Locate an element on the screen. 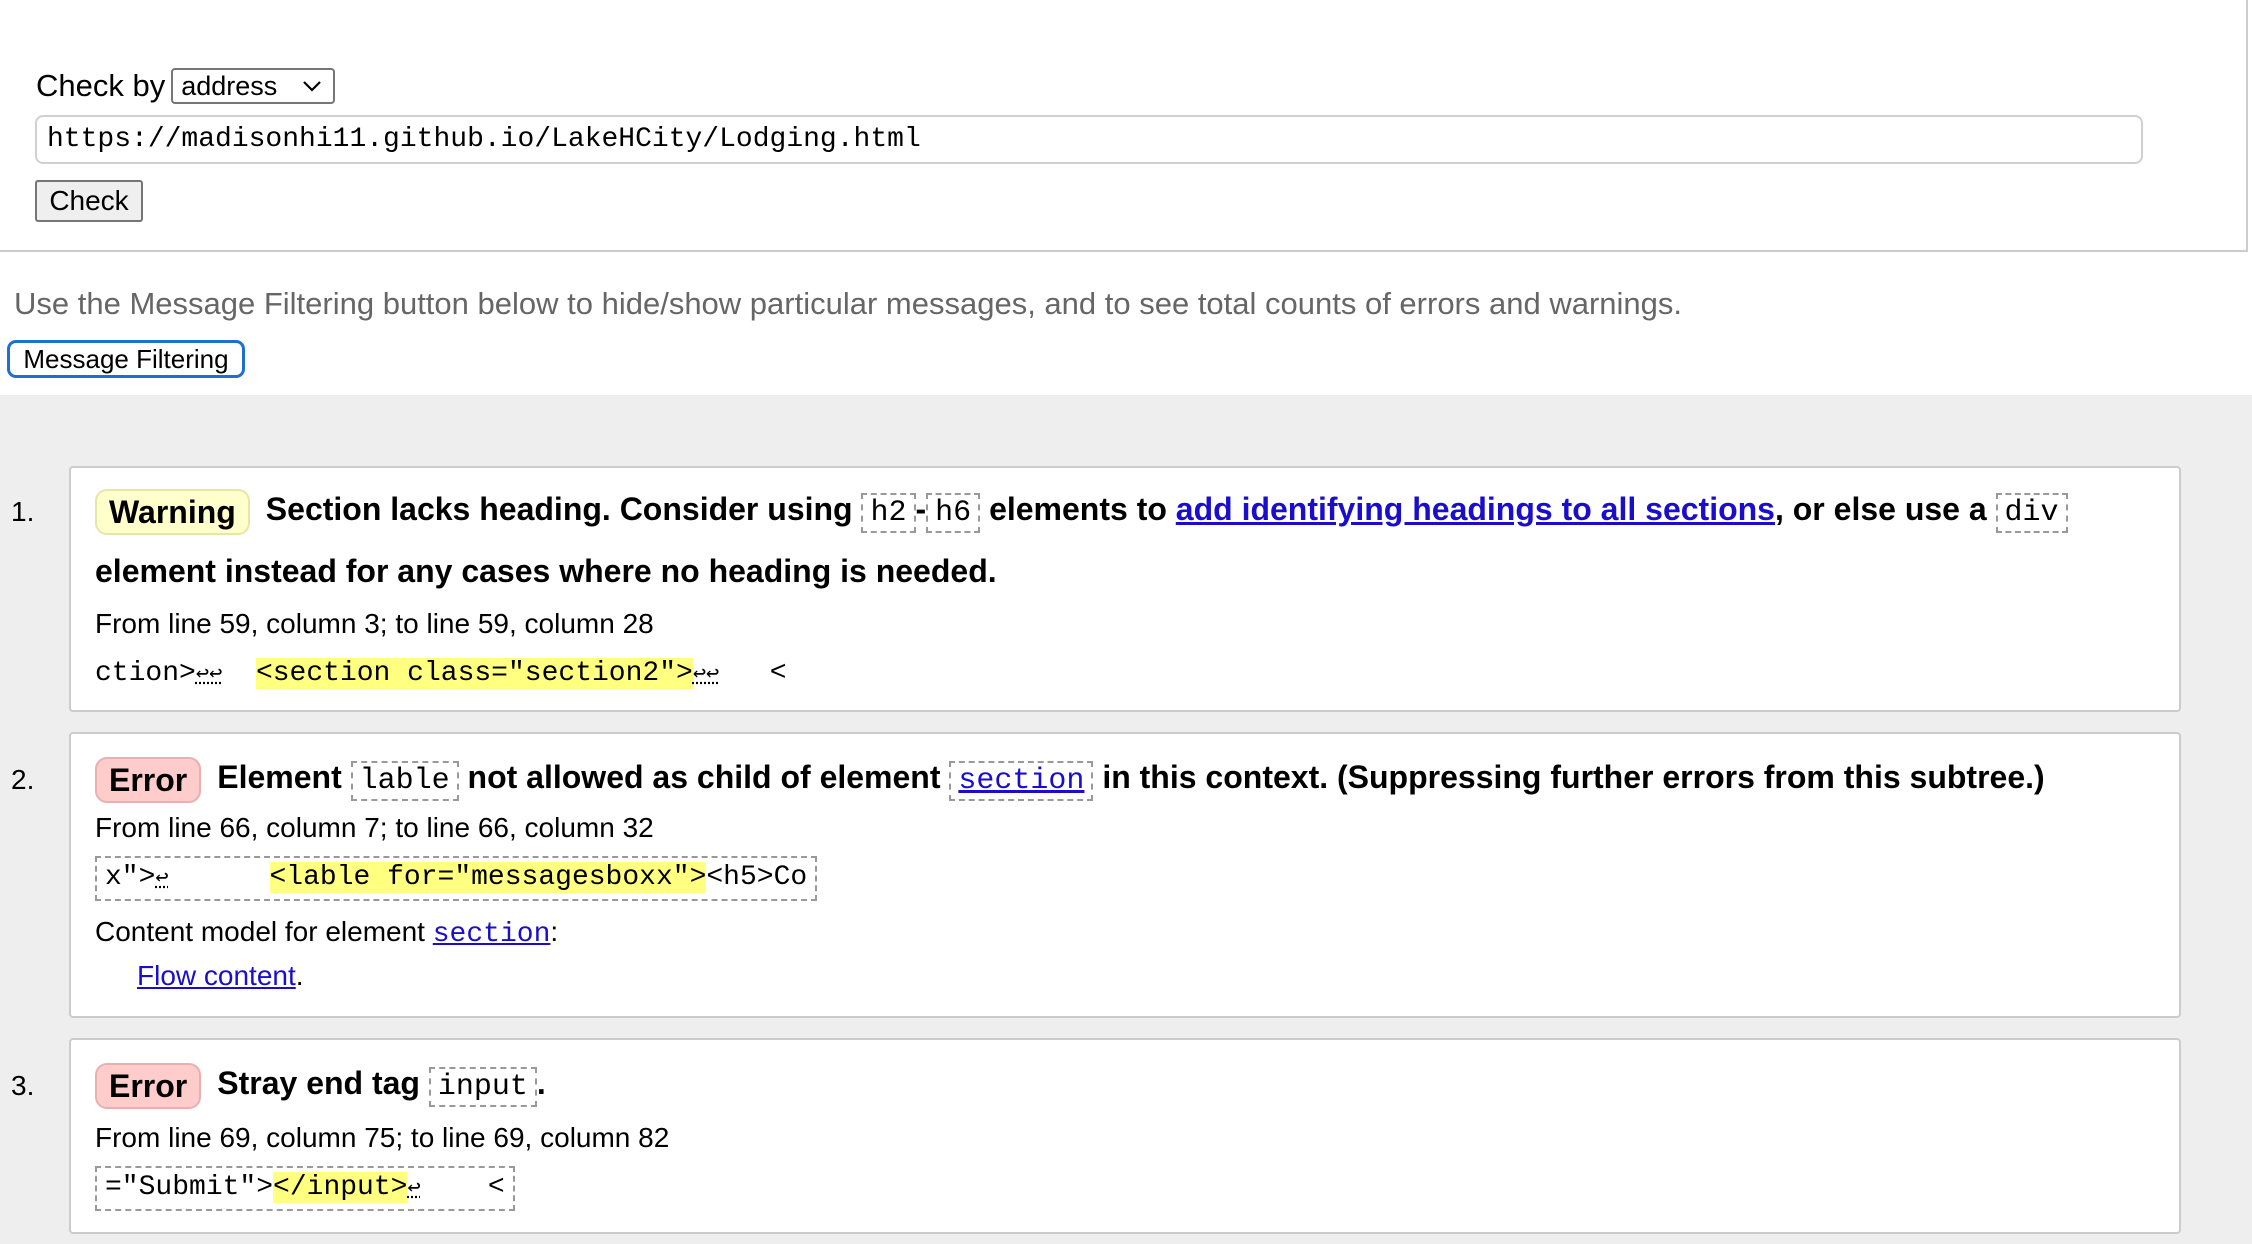  code-input: input is located at coordinates (482, 1087).